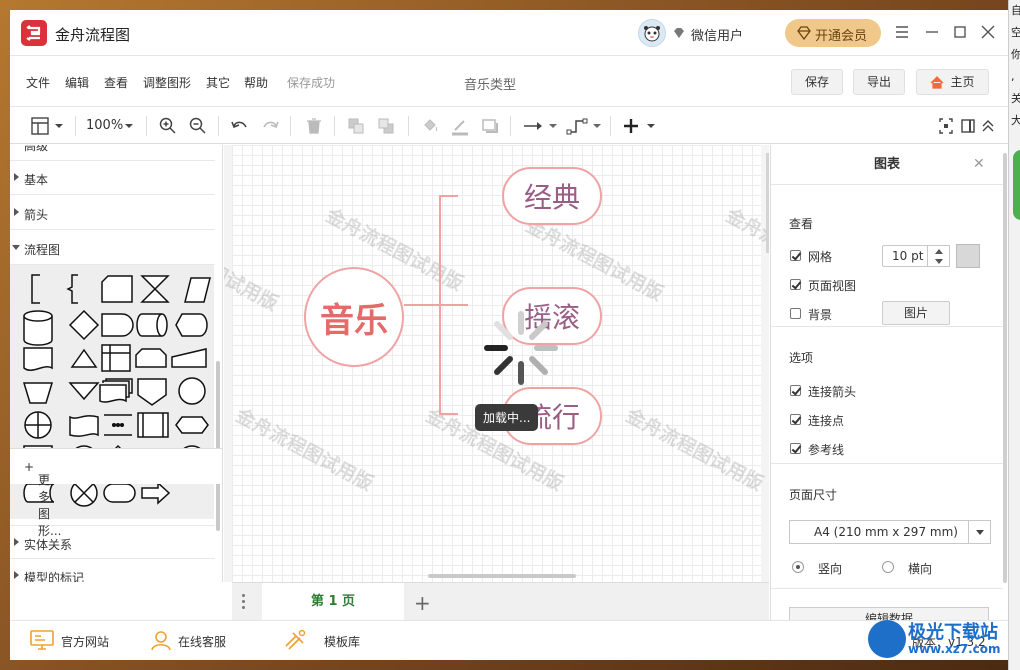 Image resolution: width=1020 pixels, height=670 pixels. What do you see at coordinates (890, 532) in the screenshot?
I see `page-size-select: A4 (210 mm x 297 mm)` at bounding box center [890, 532].